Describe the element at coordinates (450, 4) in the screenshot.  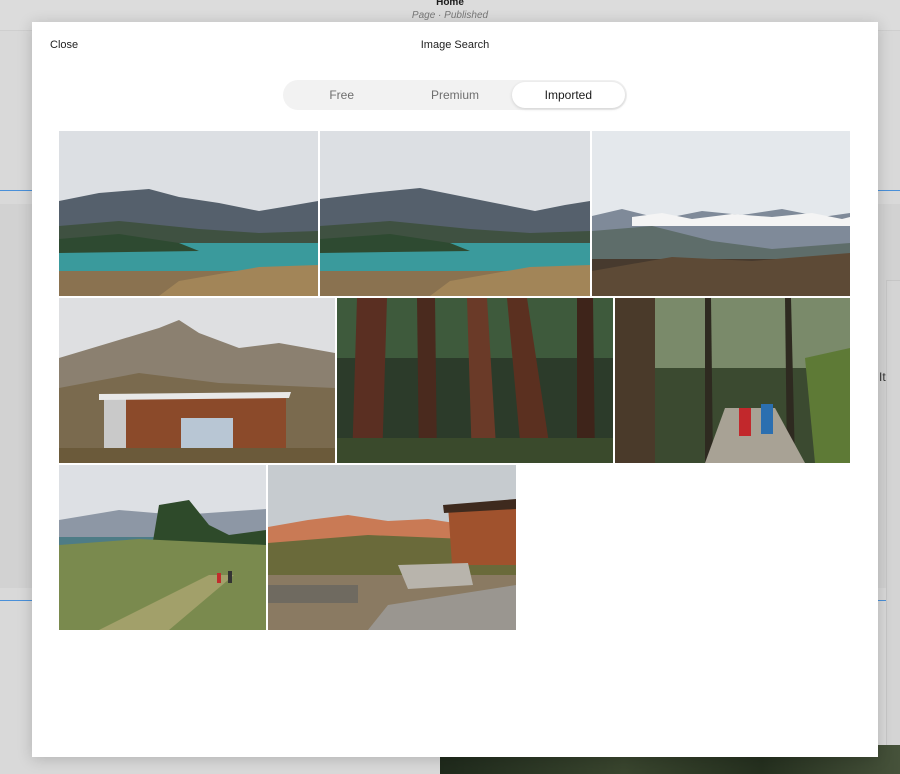
I see `background-page-title: Home` at that location.